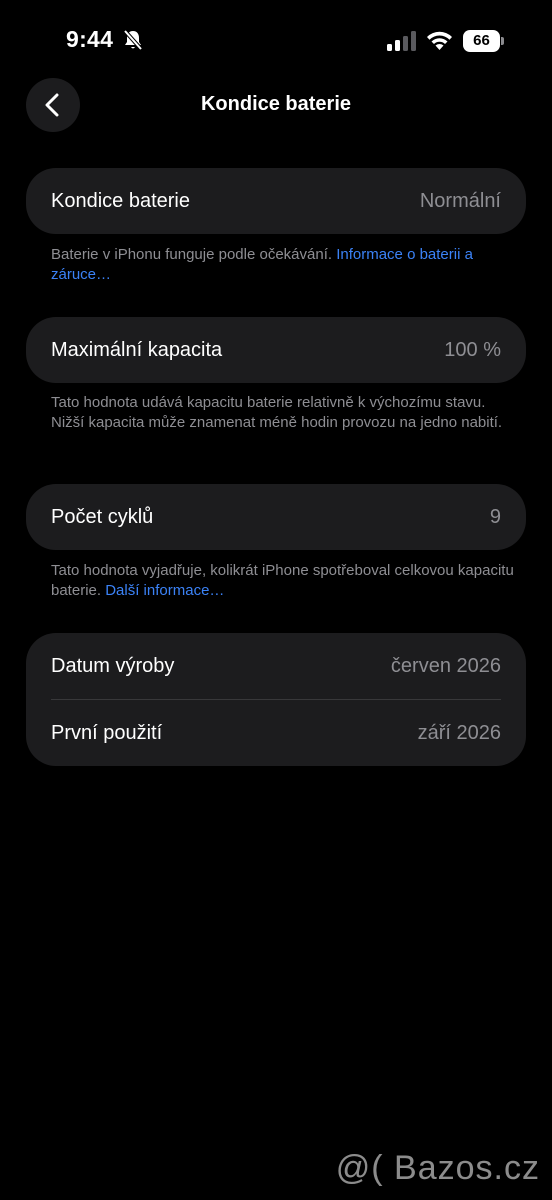 This screenshot has width=552, height=1200. Describe the element at coordinates (276, 40) in the screenshot. I see `status-bar: 9:44 66` at that location.